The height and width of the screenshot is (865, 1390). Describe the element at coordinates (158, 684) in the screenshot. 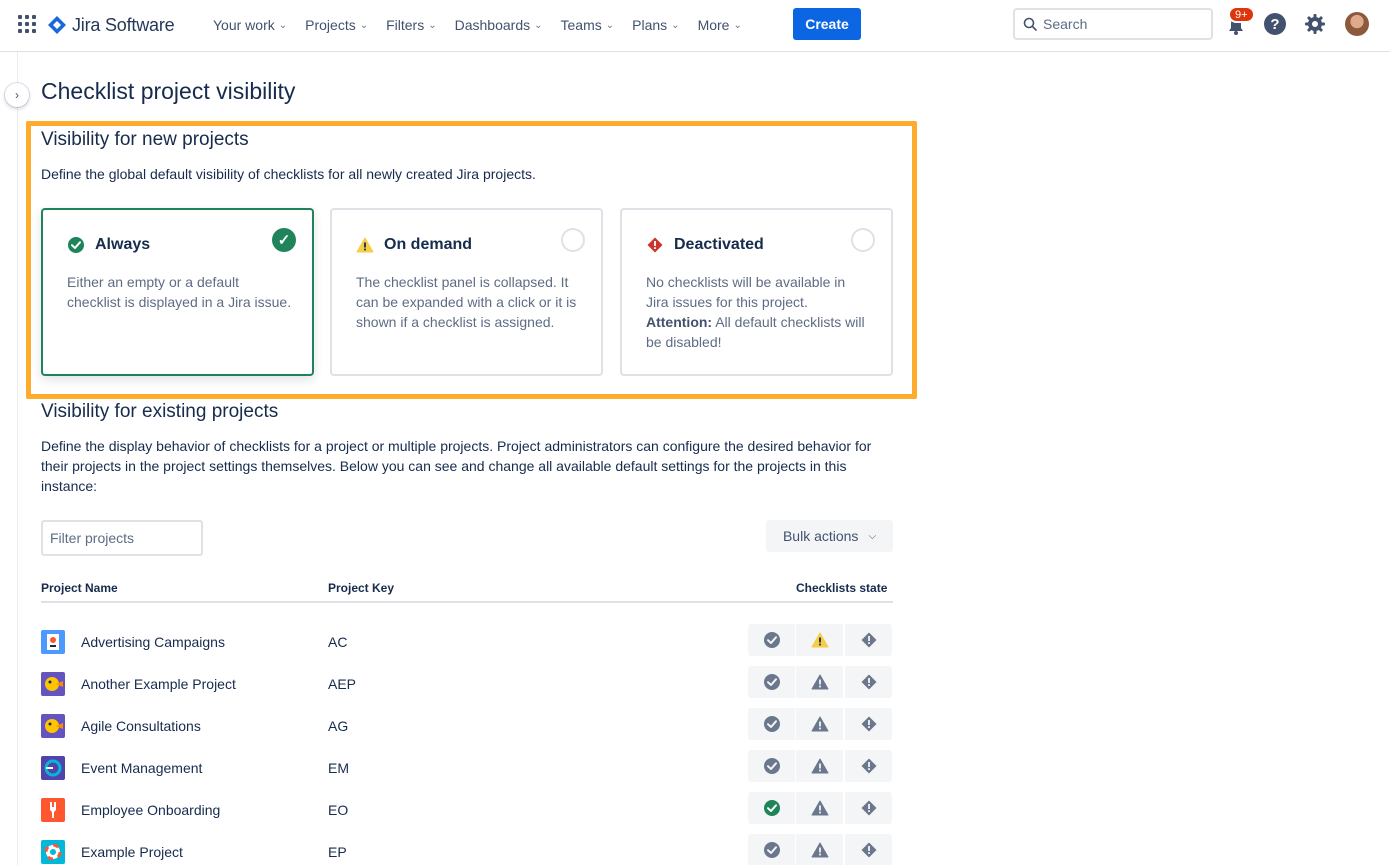

I see `project-name: Another Example Project` at that location.